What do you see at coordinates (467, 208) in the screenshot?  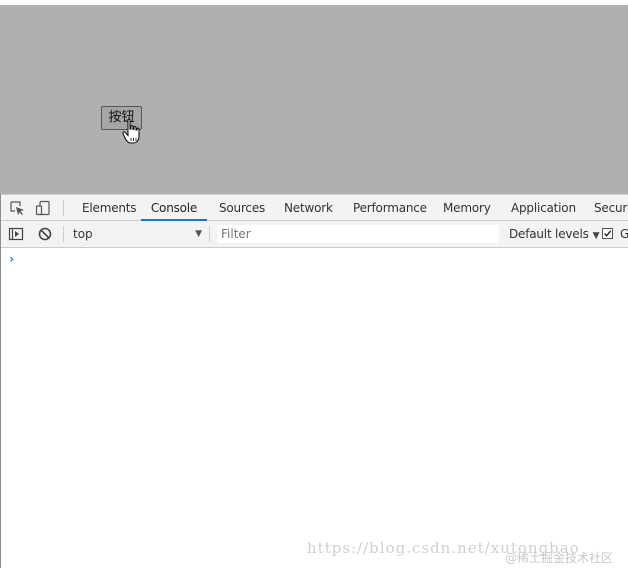 I see `tab-memory: Memory` at bounding box center [467, 208].